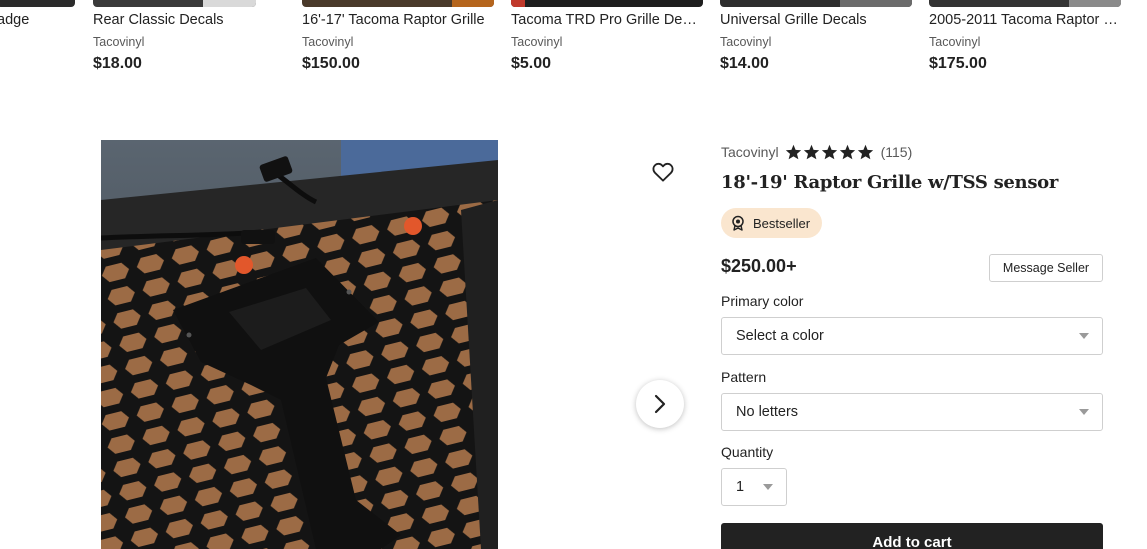  I want to click on listing-title: 16'-17' Tacoma Raptor Grille, so click(398, 20).